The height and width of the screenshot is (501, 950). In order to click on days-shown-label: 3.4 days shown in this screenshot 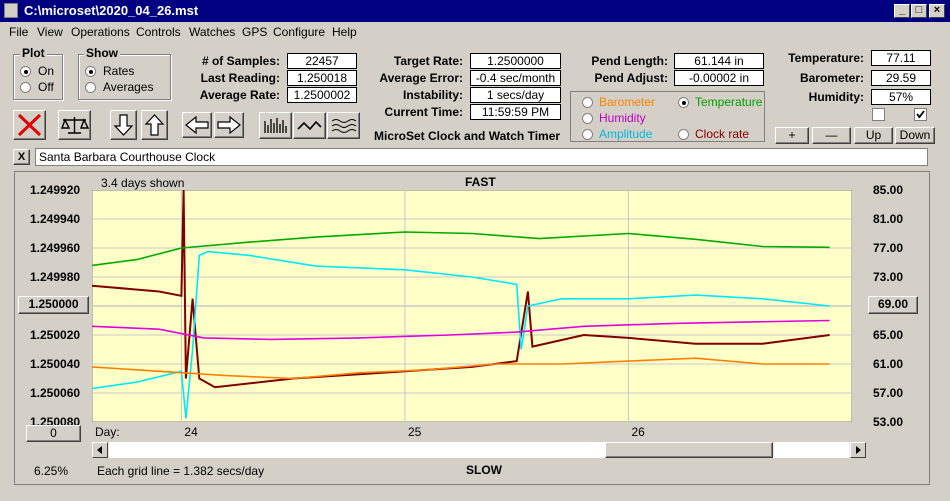, I will do `click(143, 183)`.